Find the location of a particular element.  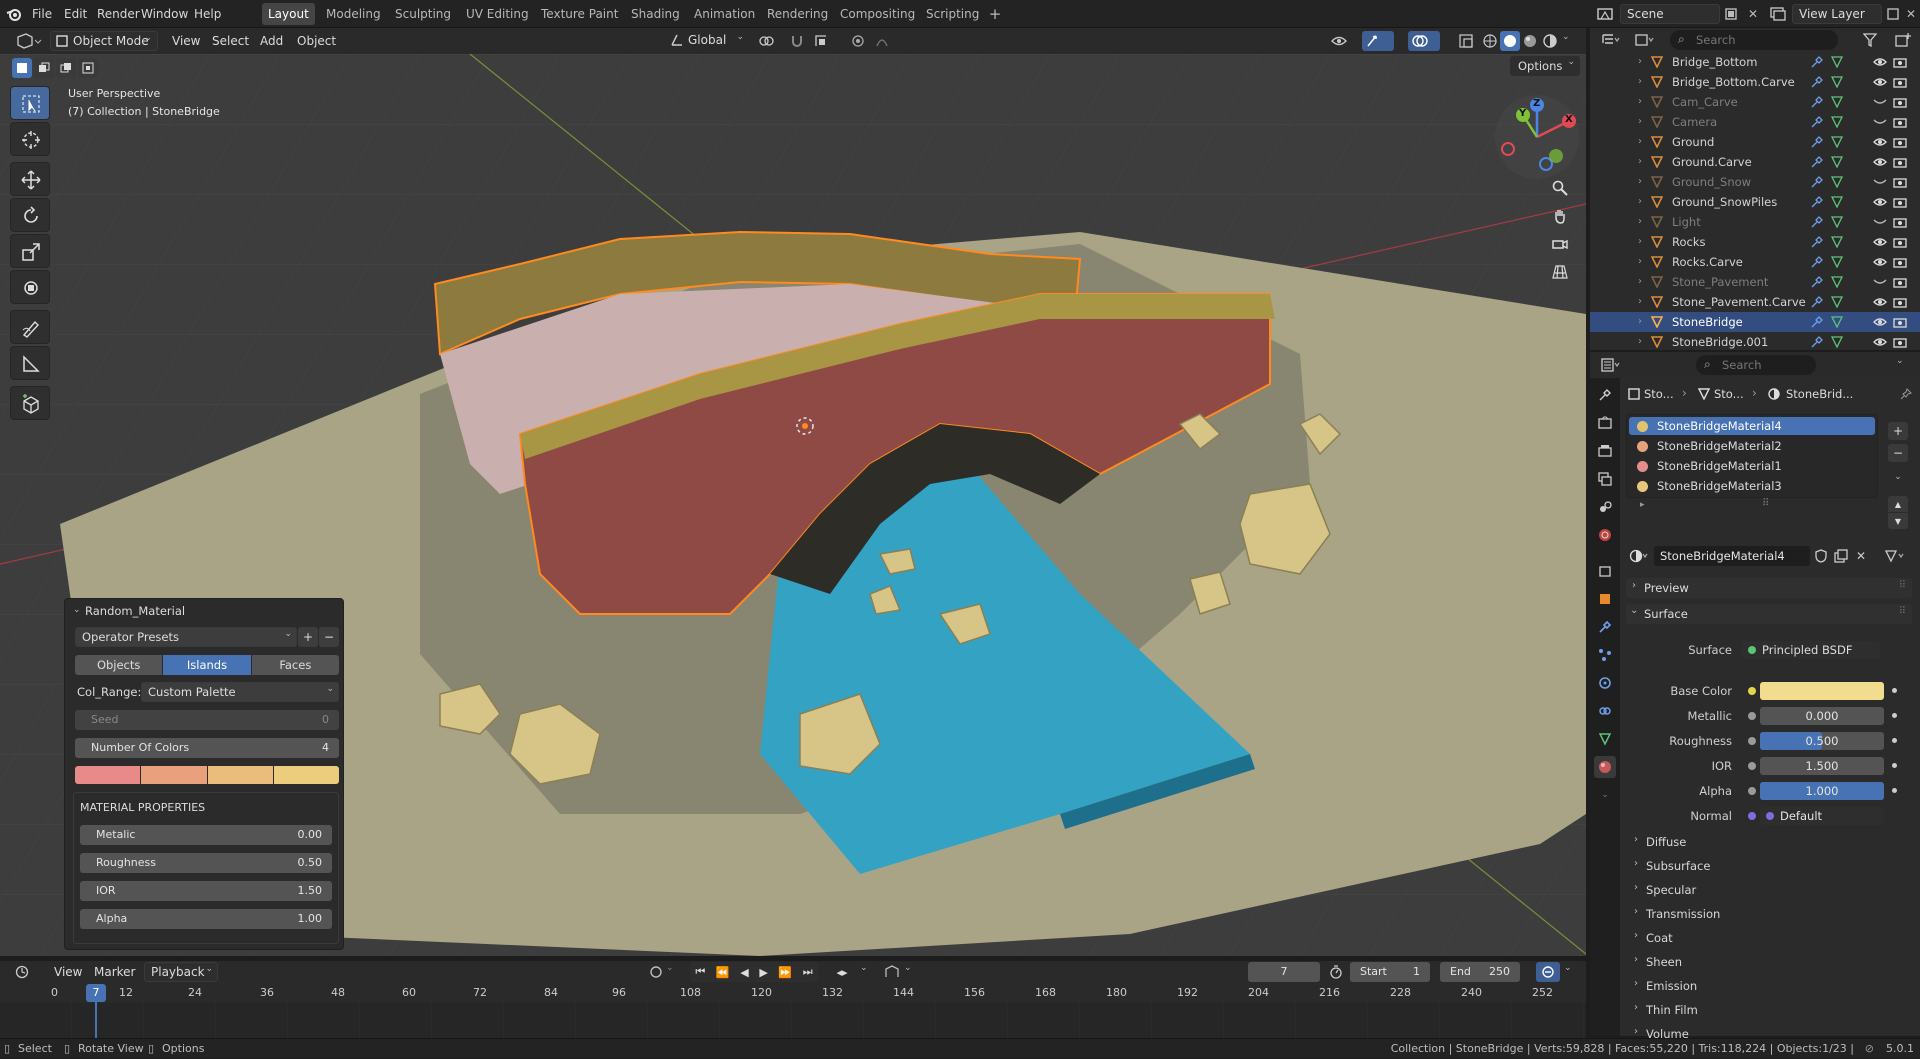

menu-select: Select is located at coordinates (230, 41).